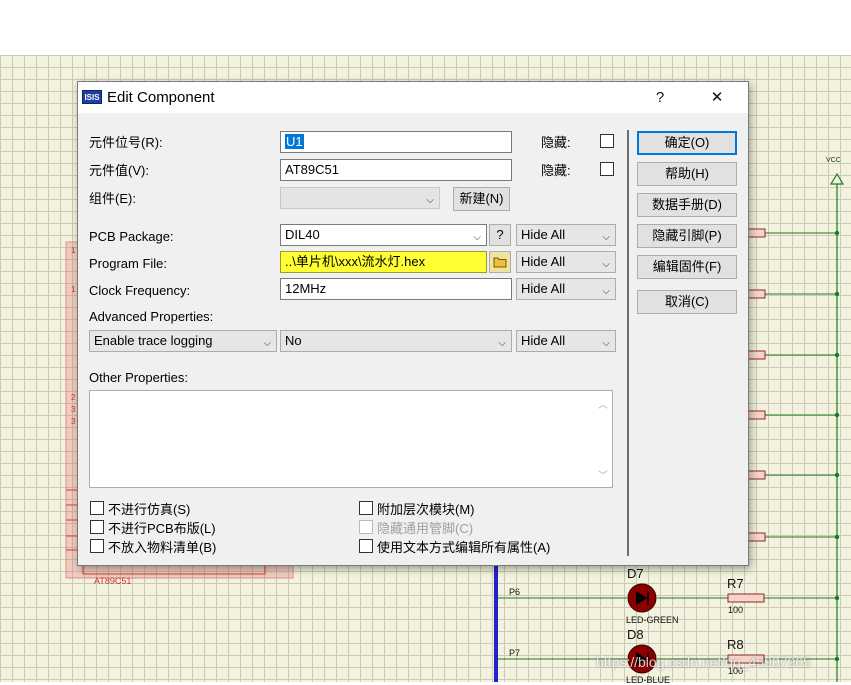 The width and height of the screenshot is (851, 685). I want to click on scroll-up-icon: ︿, so click(603, 403).